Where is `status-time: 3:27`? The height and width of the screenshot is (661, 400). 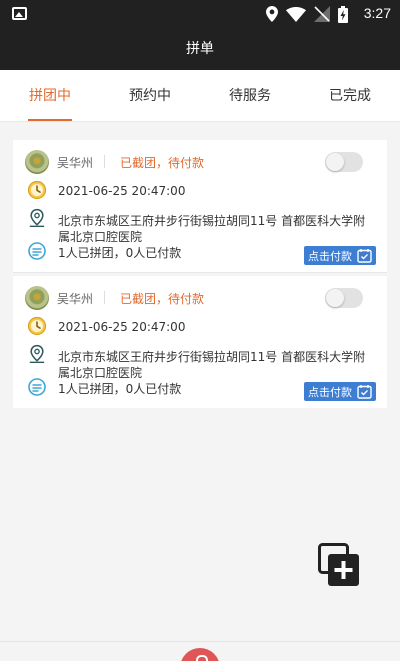
status-time: 3:27 is located at coordinates (377, 13).